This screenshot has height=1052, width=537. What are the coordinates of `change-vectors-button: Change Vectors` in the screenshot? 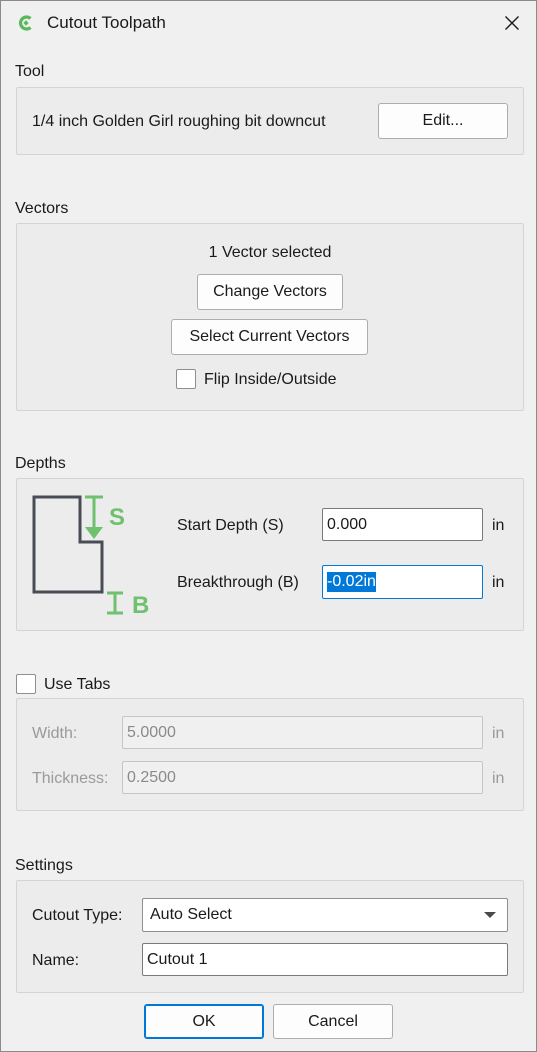 It's located at (270, 292).